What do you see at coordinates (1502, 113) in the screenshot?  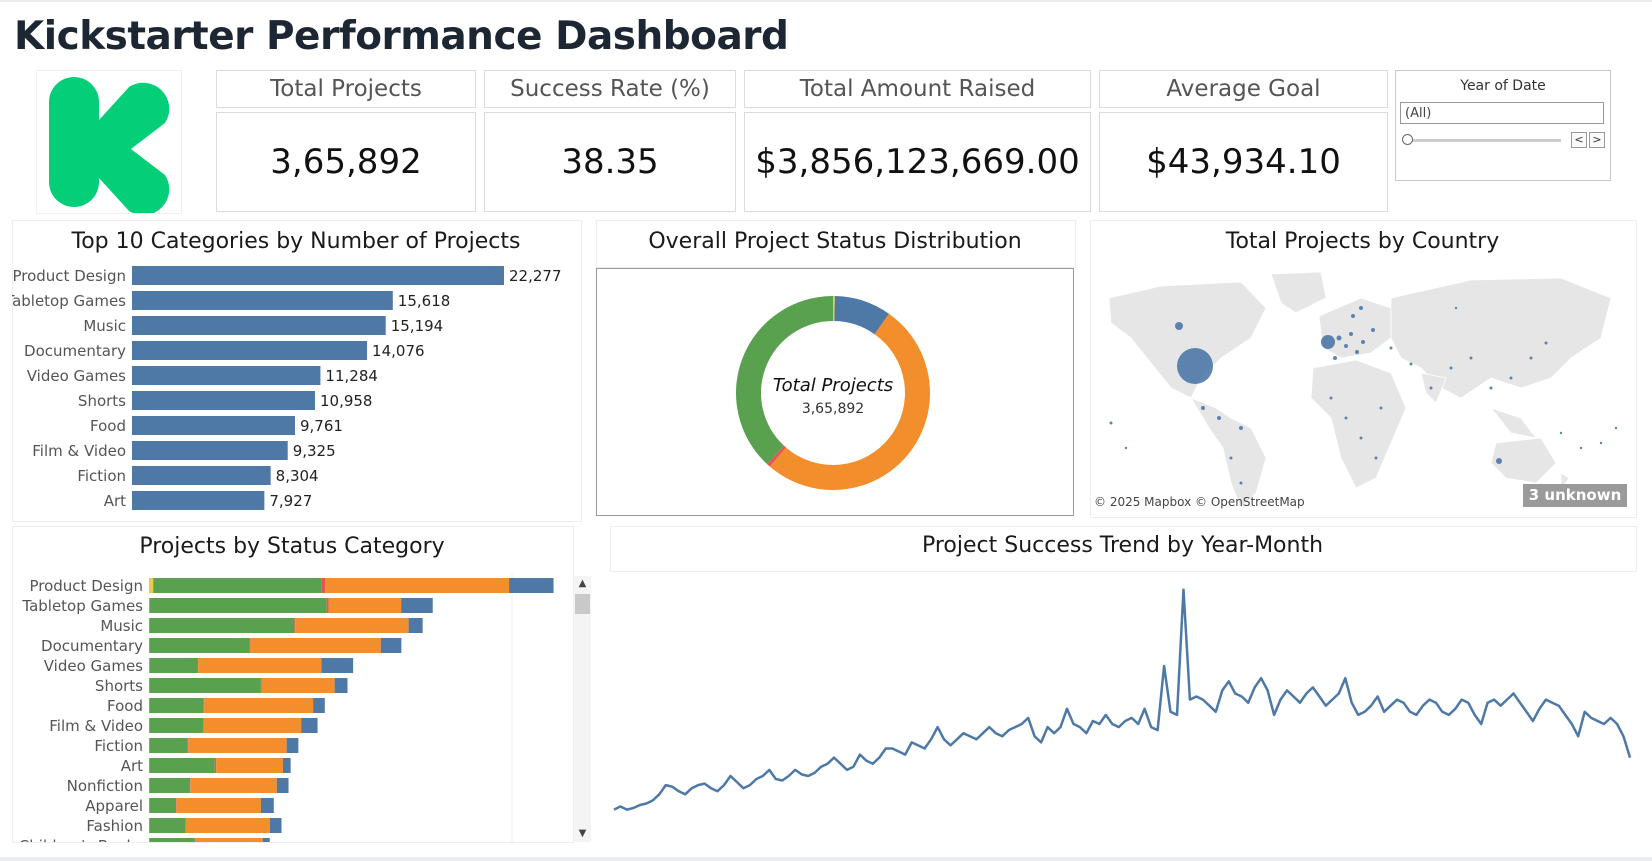 I see `year-filter-select: (All)` at bounding box center [1502, 113].